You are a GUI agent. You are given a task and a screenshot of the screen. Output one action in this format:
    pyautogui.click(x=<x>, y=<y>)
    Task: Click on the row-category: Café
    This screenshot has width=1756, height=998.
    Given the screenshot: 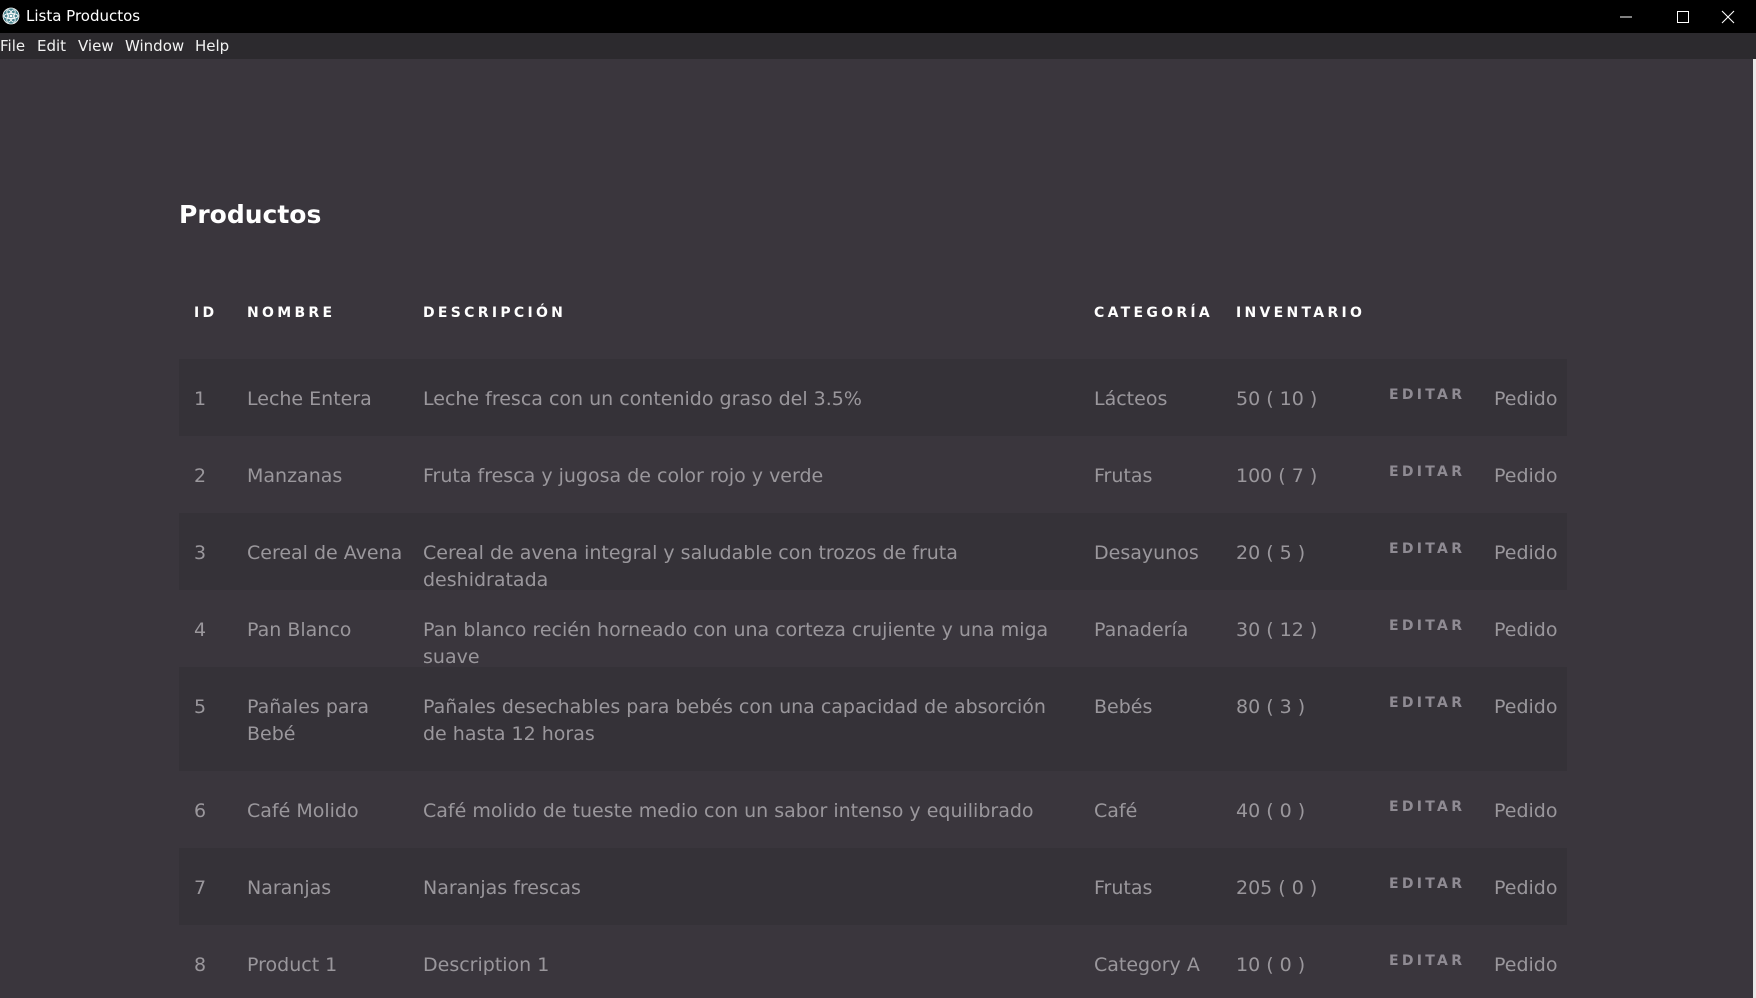 What is the action you would take?
    pyautogui.click(x=1116, y=811)
    